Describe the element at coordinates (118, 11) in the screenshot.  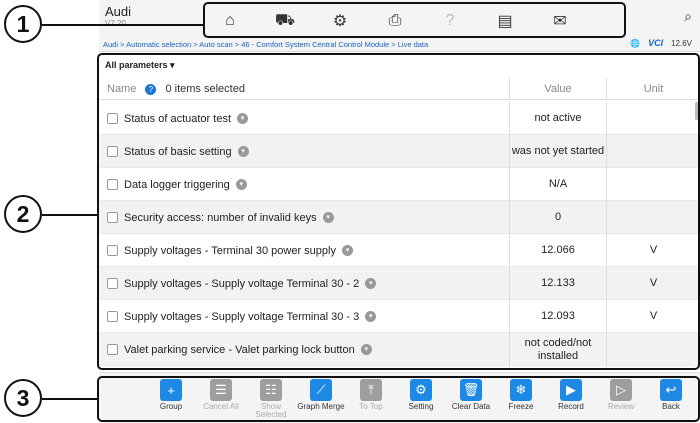
I see `page-title: Audi` at that location.